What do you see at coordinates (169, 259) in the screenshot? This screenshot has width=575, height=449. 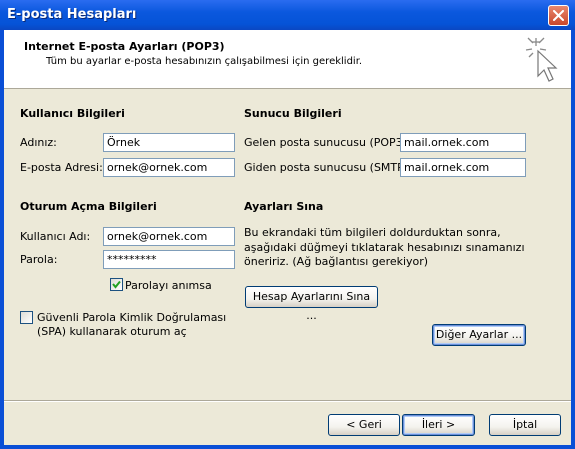 I see `password-field: *********` at bounding box center [169, 259].